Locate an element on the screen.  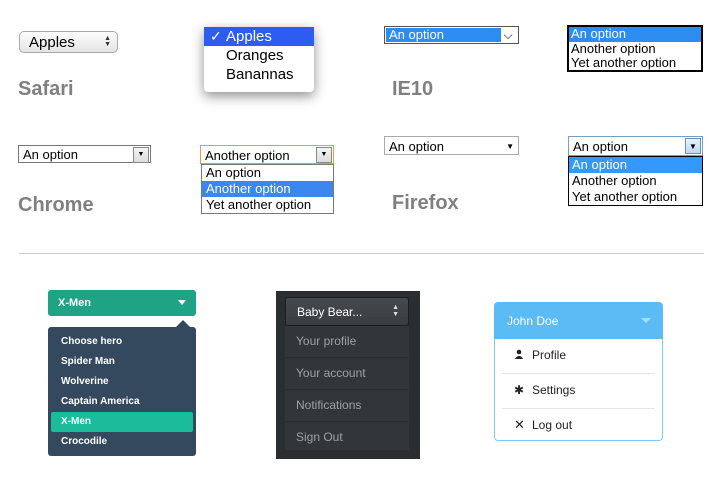
menu-item: Crocodile is located at coordinates (122, 442).